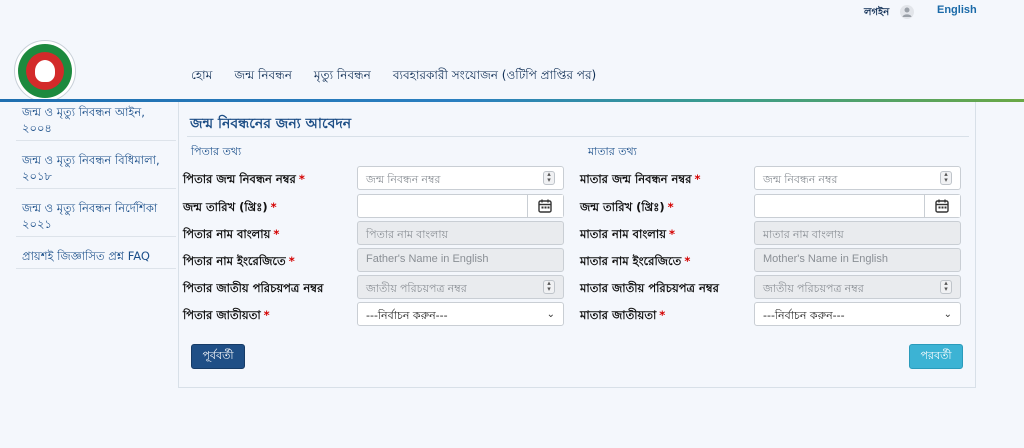  What do you see at coordinates (239, 261) in the screenshot?
I see `father-name-en-label: পিতার নাম ইংরেজিতে *` at bounding box center [239, 261].